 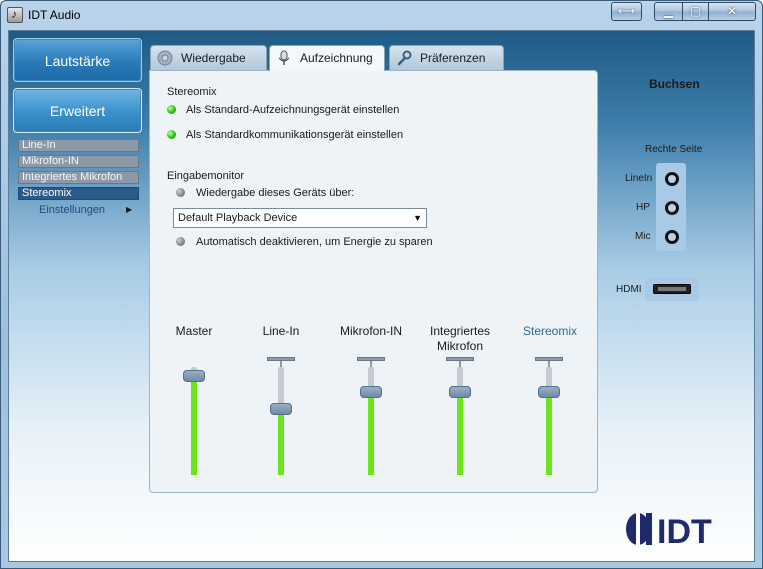 I want to click on hdmi-port-icon, so click(x=672, y=289).